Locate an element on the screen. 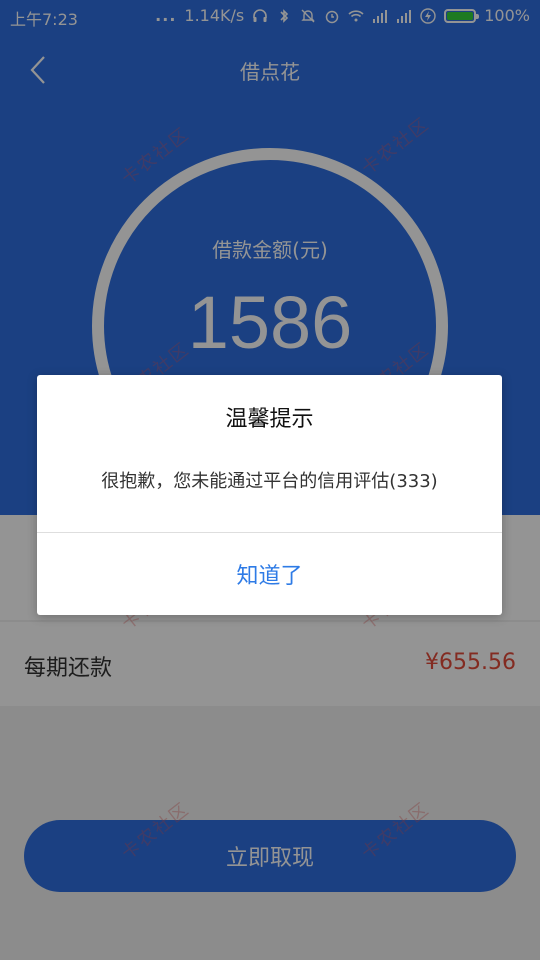 This screenshot has height=960, width=540. dialog-title: 温馨提示 is located at coordinates (269, 419).